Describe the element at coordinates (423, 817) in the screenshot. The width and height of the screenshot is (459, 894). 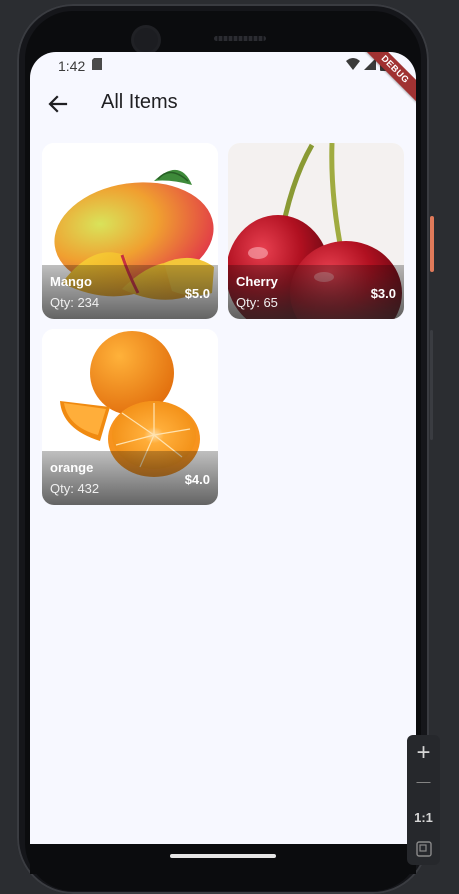
I see `actual-size-button: 1:1` at that location.